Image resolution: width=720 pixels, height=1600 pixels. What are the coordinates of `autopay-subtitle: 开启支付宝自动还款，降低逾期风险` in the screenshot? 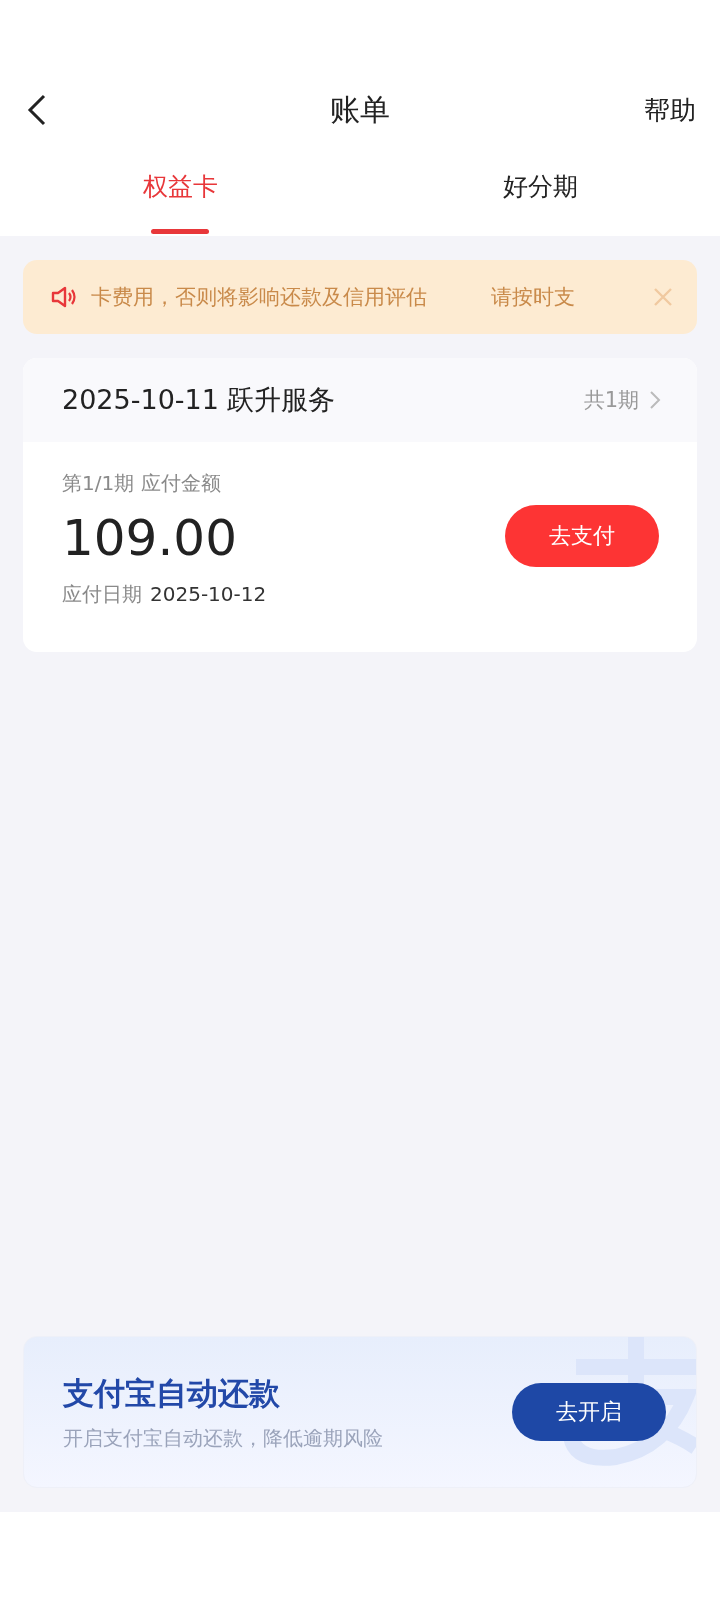 It's located at (223, 1438).